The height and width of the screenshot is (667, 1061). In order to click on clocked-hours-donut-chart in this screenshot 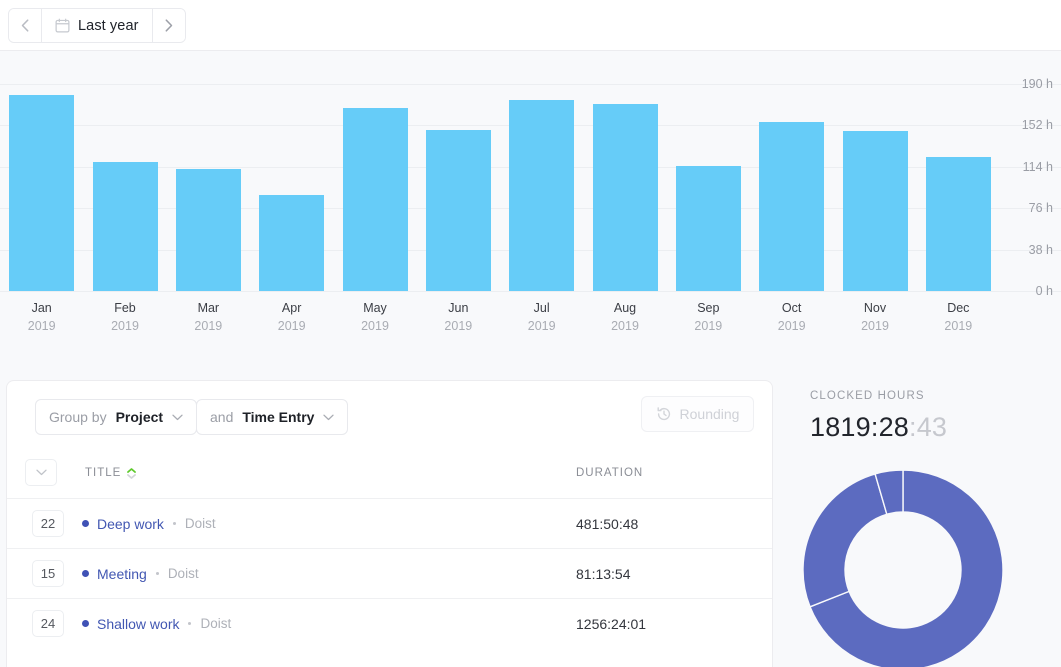, I will do `click(903, 568)`.